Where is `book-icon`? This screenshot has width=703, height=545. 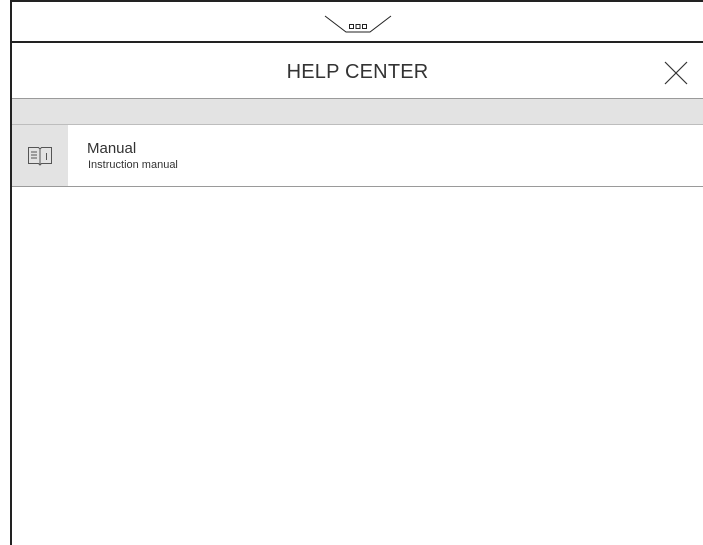
book-icon is located at coordinates (40, 156).